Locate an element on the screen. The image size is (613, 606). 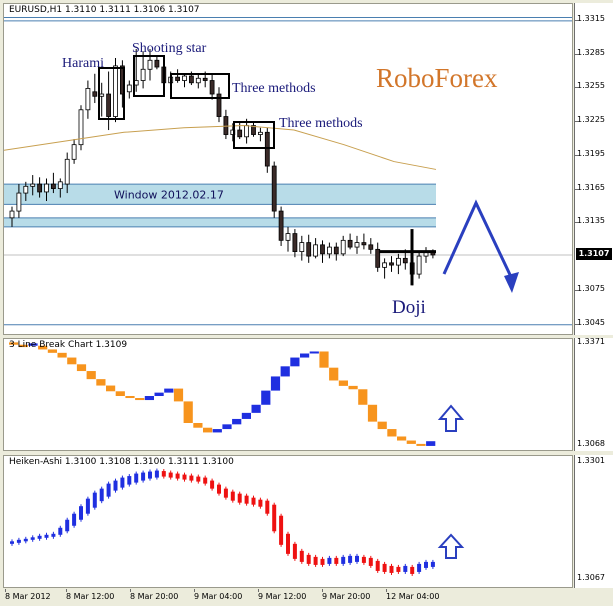
three-methods-label-2: Three methods is located at coordinates (321, 123).